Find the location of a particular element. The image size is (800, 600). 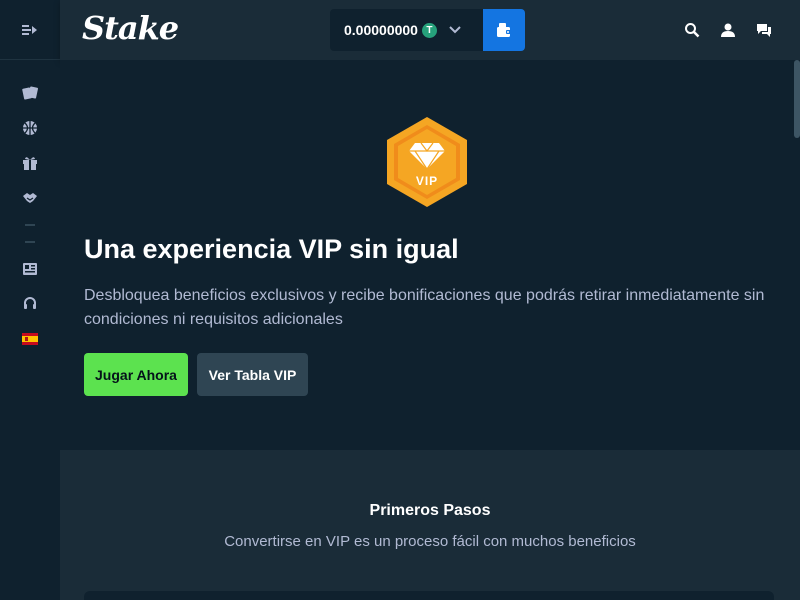

top-header: Stake 0.00000000 T is located at coordinates (430, 30).